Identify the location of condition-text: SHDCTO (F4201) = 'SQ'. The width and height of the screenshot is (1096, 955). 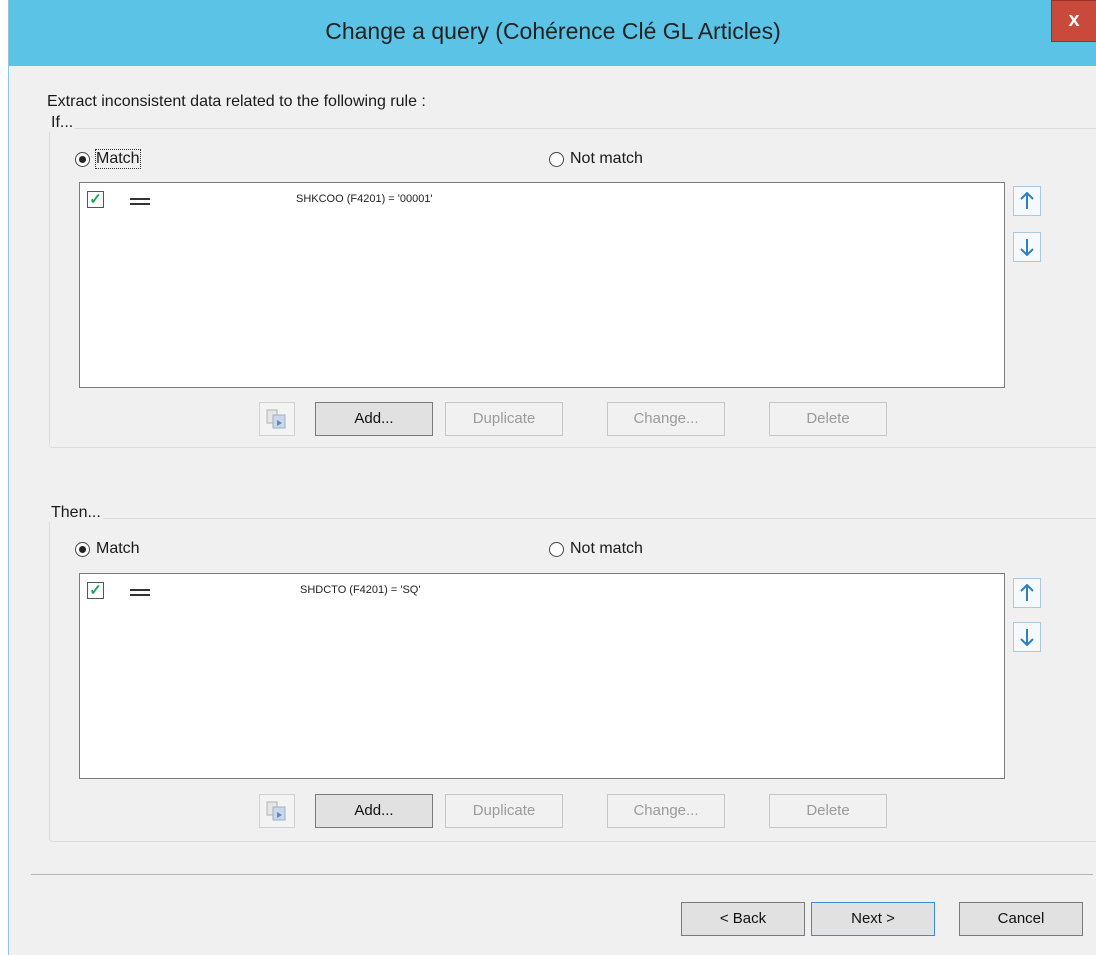
(360, 590).